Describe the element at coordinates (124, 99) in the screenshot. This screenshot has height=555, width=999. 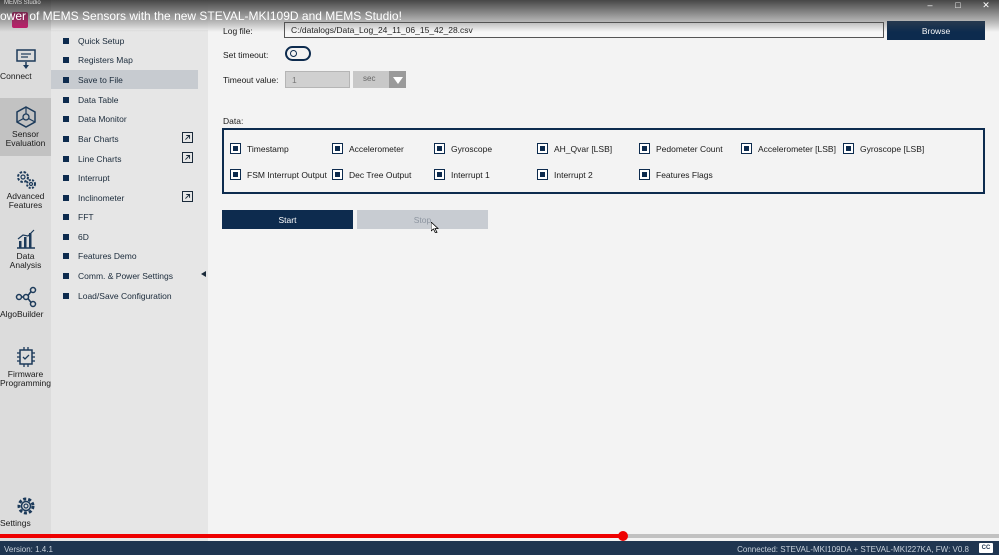
I see `submenu-item-data-table: Data Table` at that location.